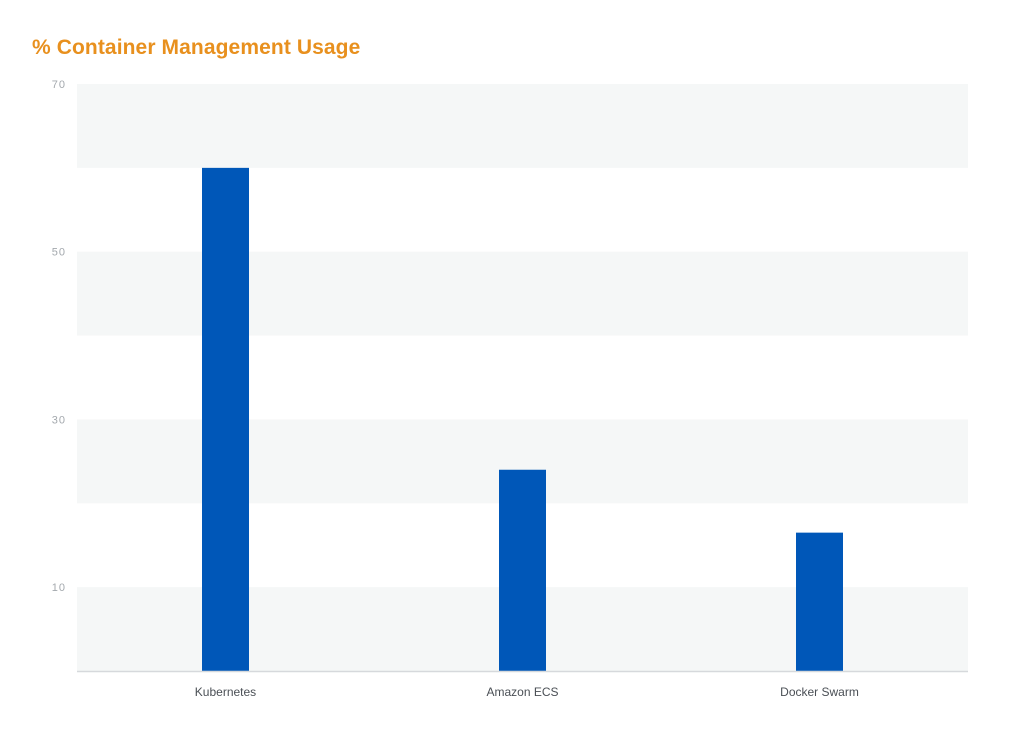 Image resolution: width=1024 pixels, height=740 pixels. What do you see at coordinates (522, 570) in the screenshot?
I see `bar-amazon-ecs` at bounding box center [522, 570].